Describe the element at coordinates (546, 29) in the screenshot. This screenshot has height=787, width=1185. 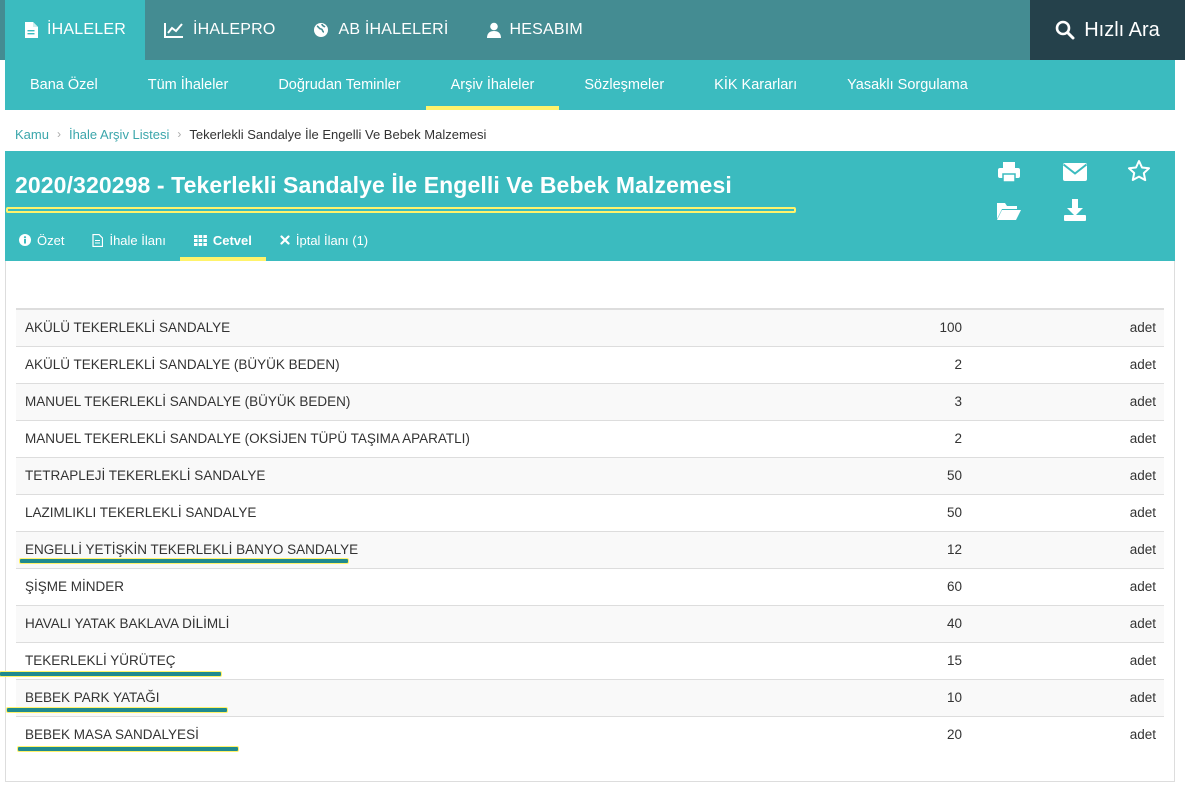
I see `nav-label: HESABIM` at that location.